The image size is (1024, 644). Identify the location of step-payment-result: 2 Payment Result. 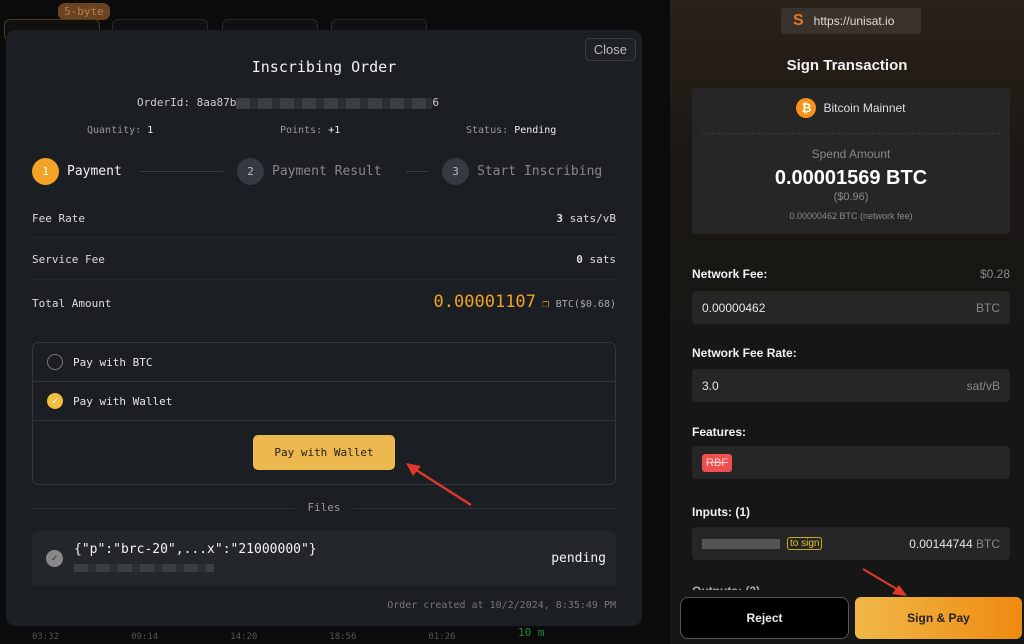
(309, 171).